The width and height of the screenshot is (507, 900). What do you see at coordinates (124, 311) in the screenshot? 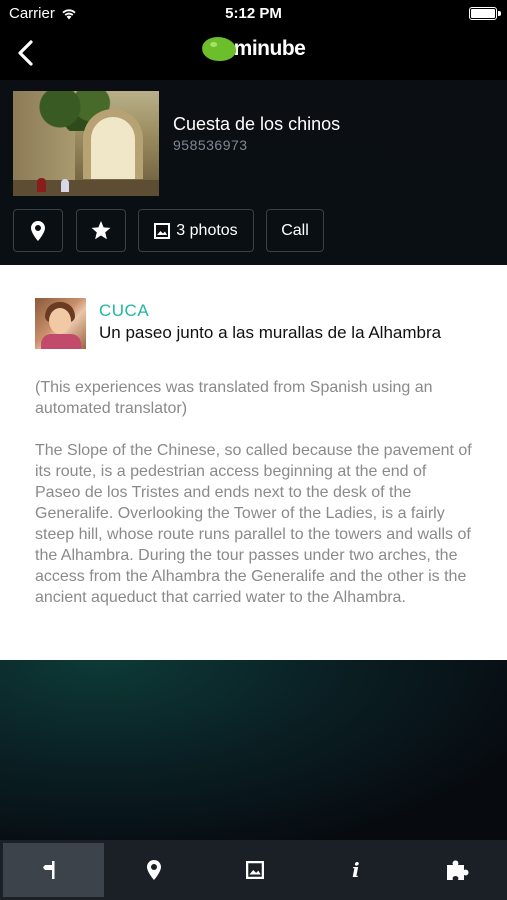
I see `review-author: CUCA` at bounding box center [124, 311].